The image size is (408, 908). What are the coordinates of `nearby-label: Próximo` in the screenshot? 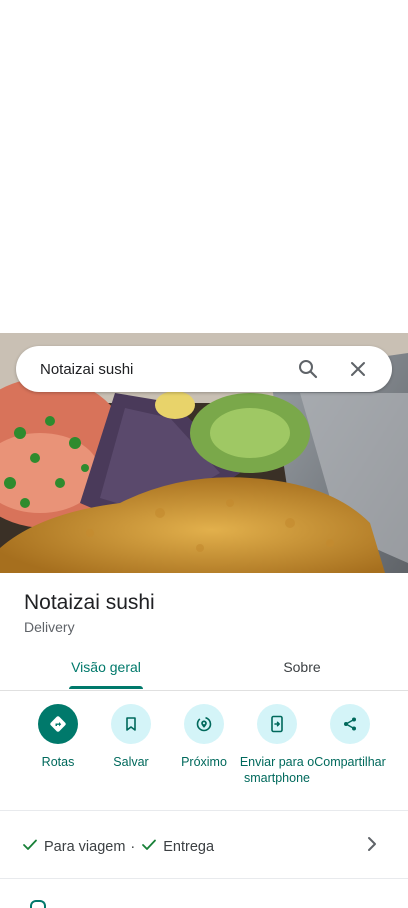 It's located at (204, 762).